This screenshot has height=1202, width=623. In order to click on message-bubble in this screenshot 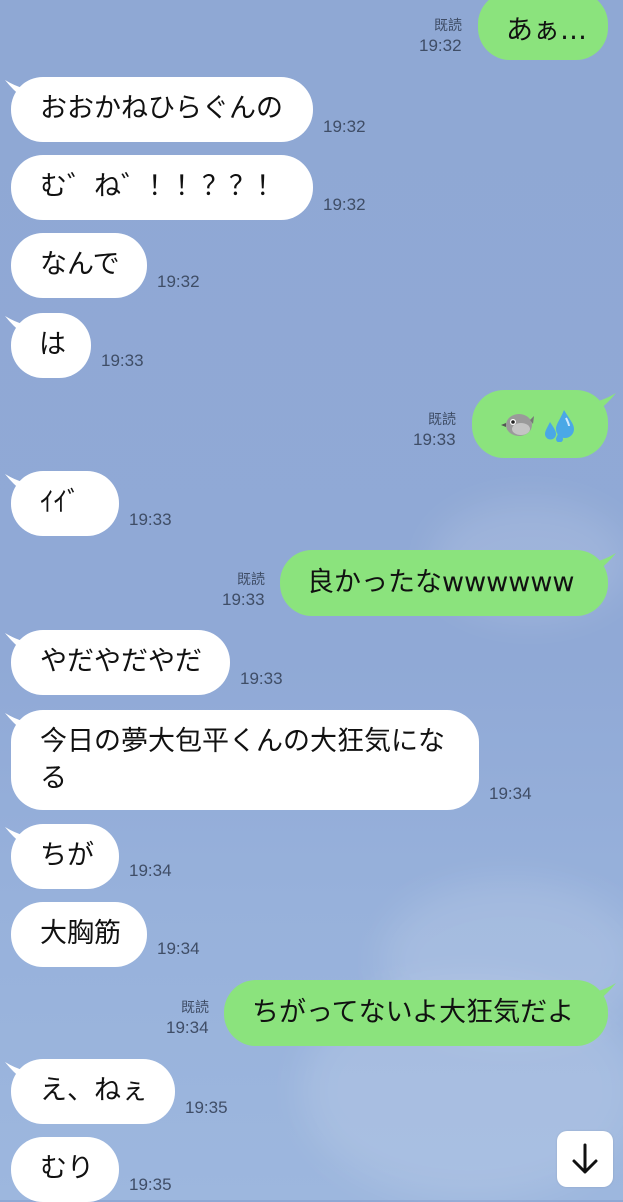, I will do `click(540, 424)`.